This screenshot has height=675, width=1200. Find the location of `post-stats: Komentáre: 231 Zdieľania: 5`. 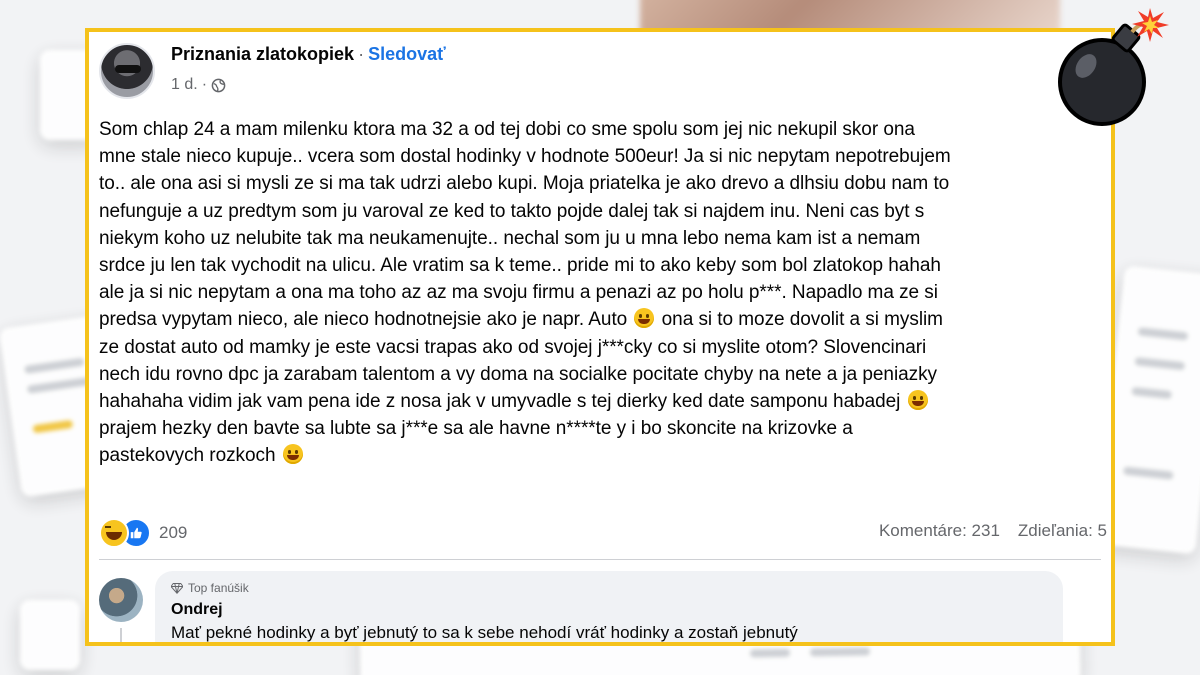

post-stats: Komentáre: 231 Zdieľania: 5 is located at coordinates (993, 531).